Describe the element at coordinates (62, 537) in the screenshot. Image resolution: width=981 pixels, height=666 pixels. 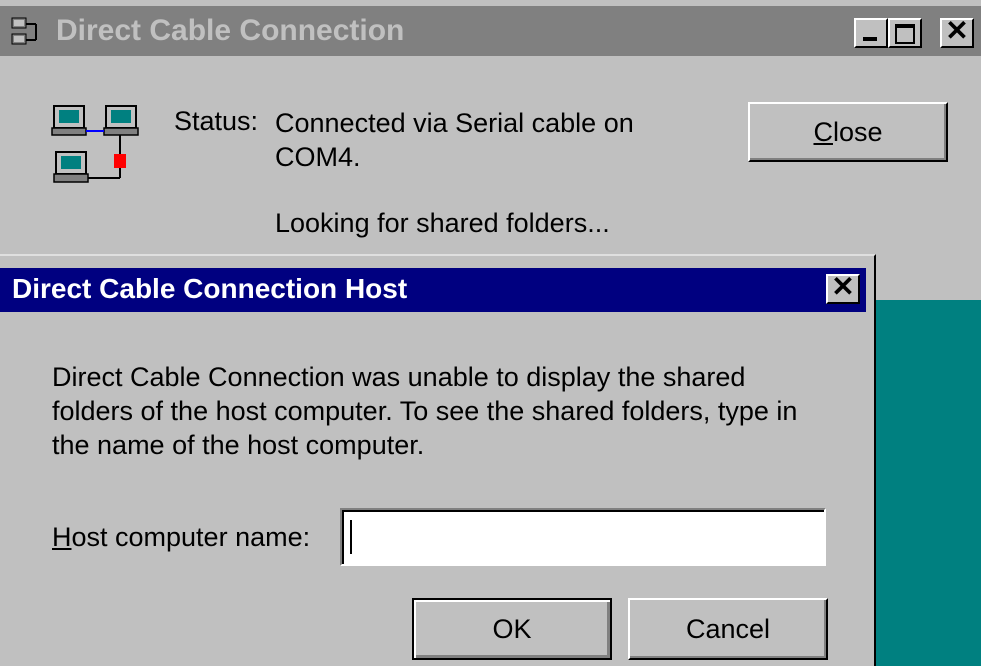
I see `host-label-mnemonic: H` at that location.